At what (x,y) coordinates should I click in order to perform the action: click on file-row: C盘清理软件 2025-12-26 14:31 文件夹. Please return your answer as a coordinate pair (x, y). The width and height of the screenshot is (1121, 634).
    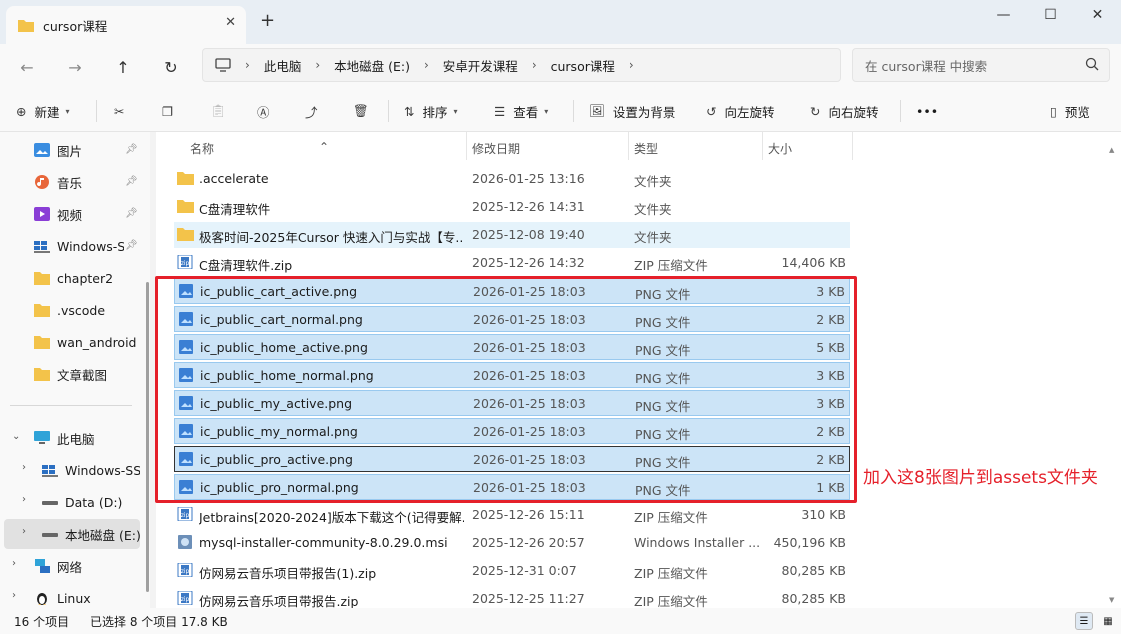
    Looking at the image, I should click on (512, 207).